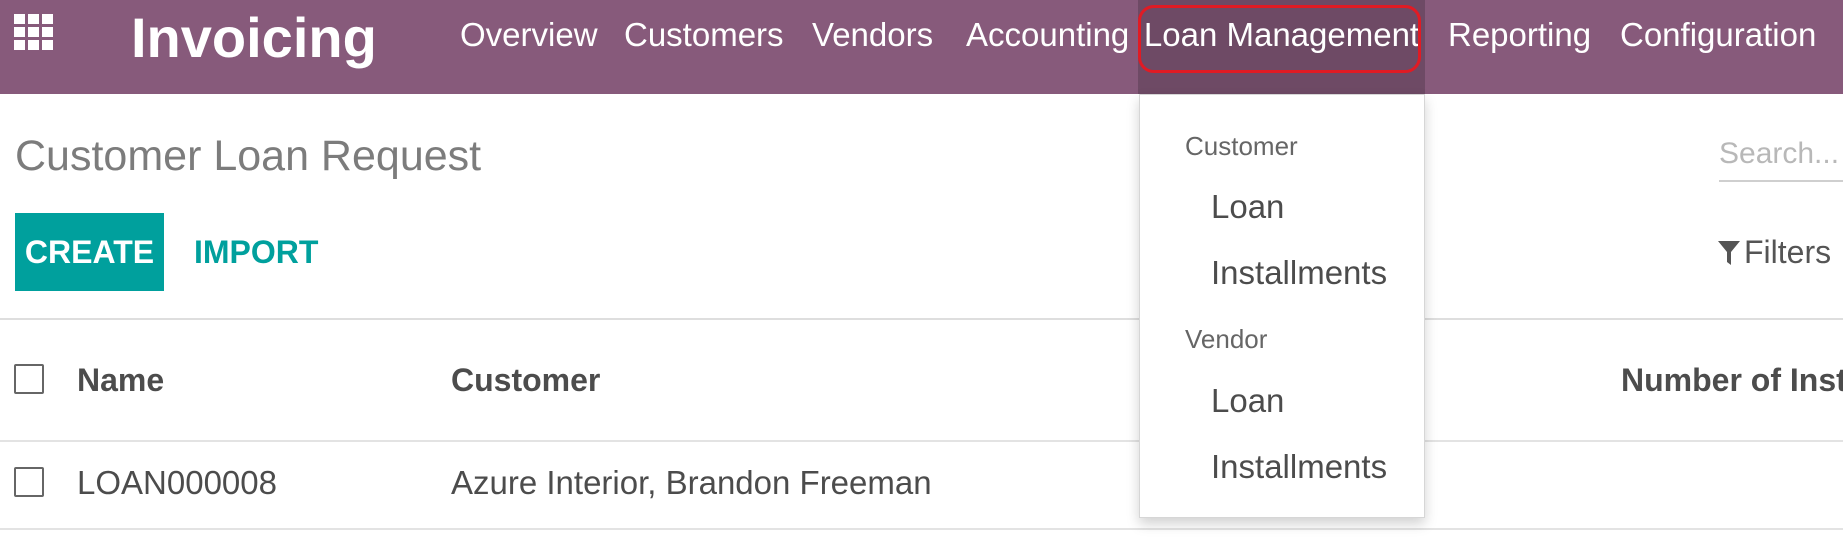 This screenshot has width=1843, height=539. I want to click on apps-grid-icon, so click(34, 32).